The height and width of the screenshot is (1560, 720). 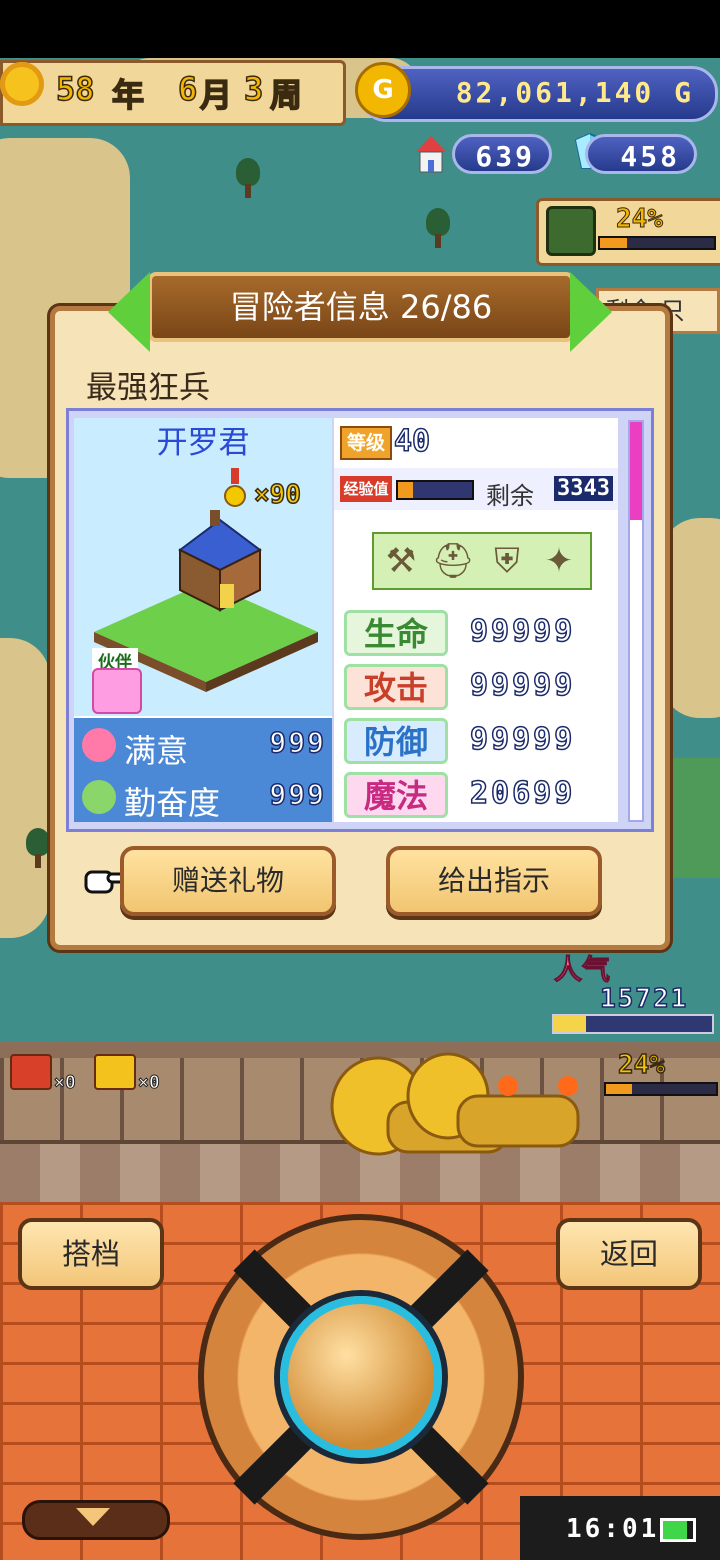 I want to click on year-value: 58, so click(x=75, y=89).